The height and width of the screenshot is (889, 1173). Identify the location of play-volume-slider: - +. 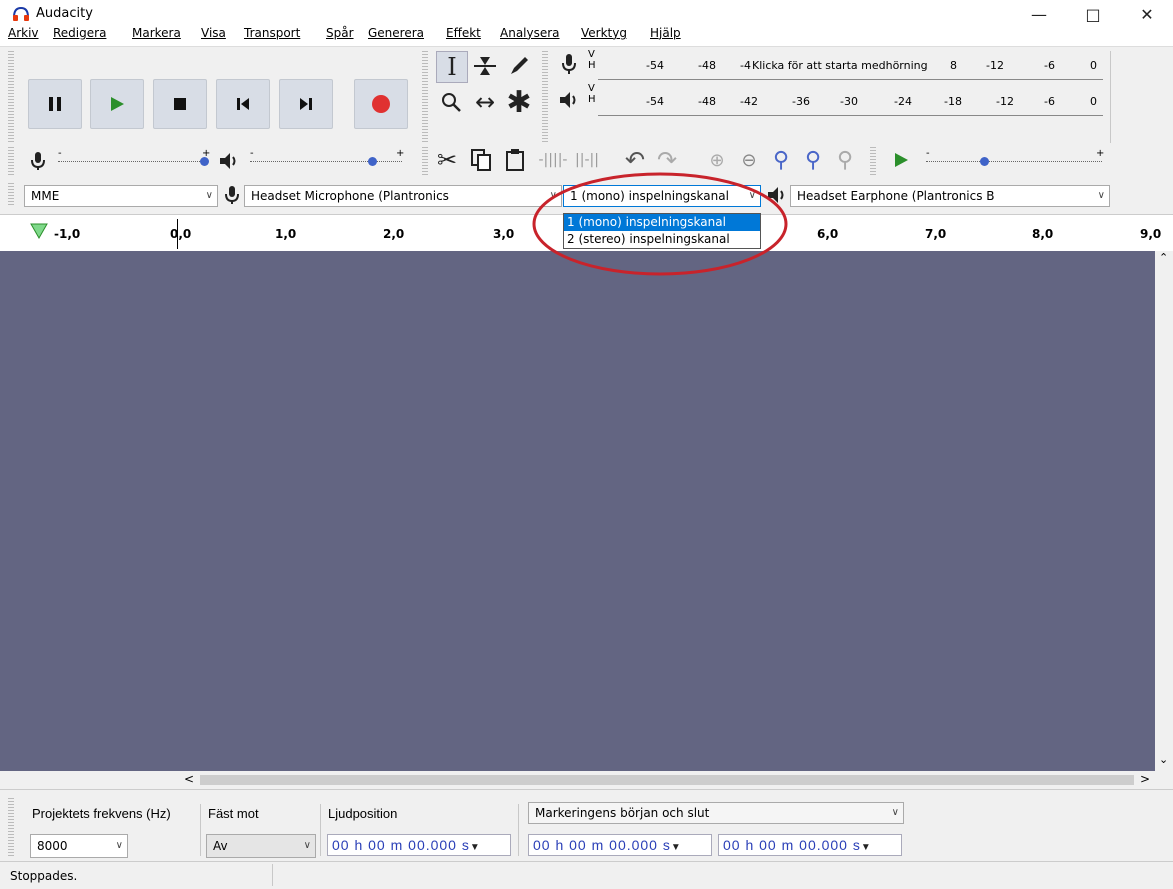
(327, 157).